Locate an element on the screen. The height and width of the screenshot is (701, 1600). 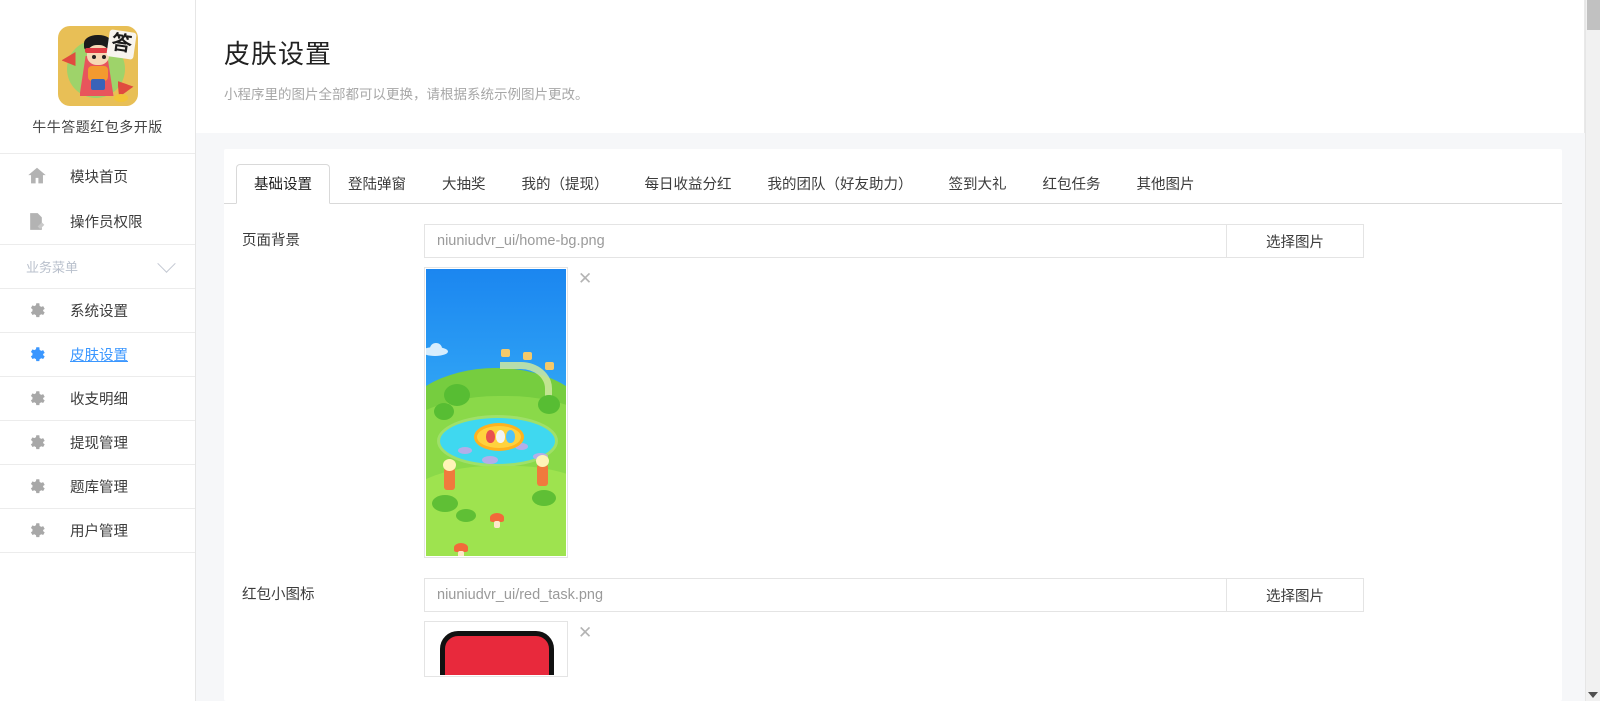
sidebar-item-question-bank-management: 题库管理 is located at coordinates (97, 487).